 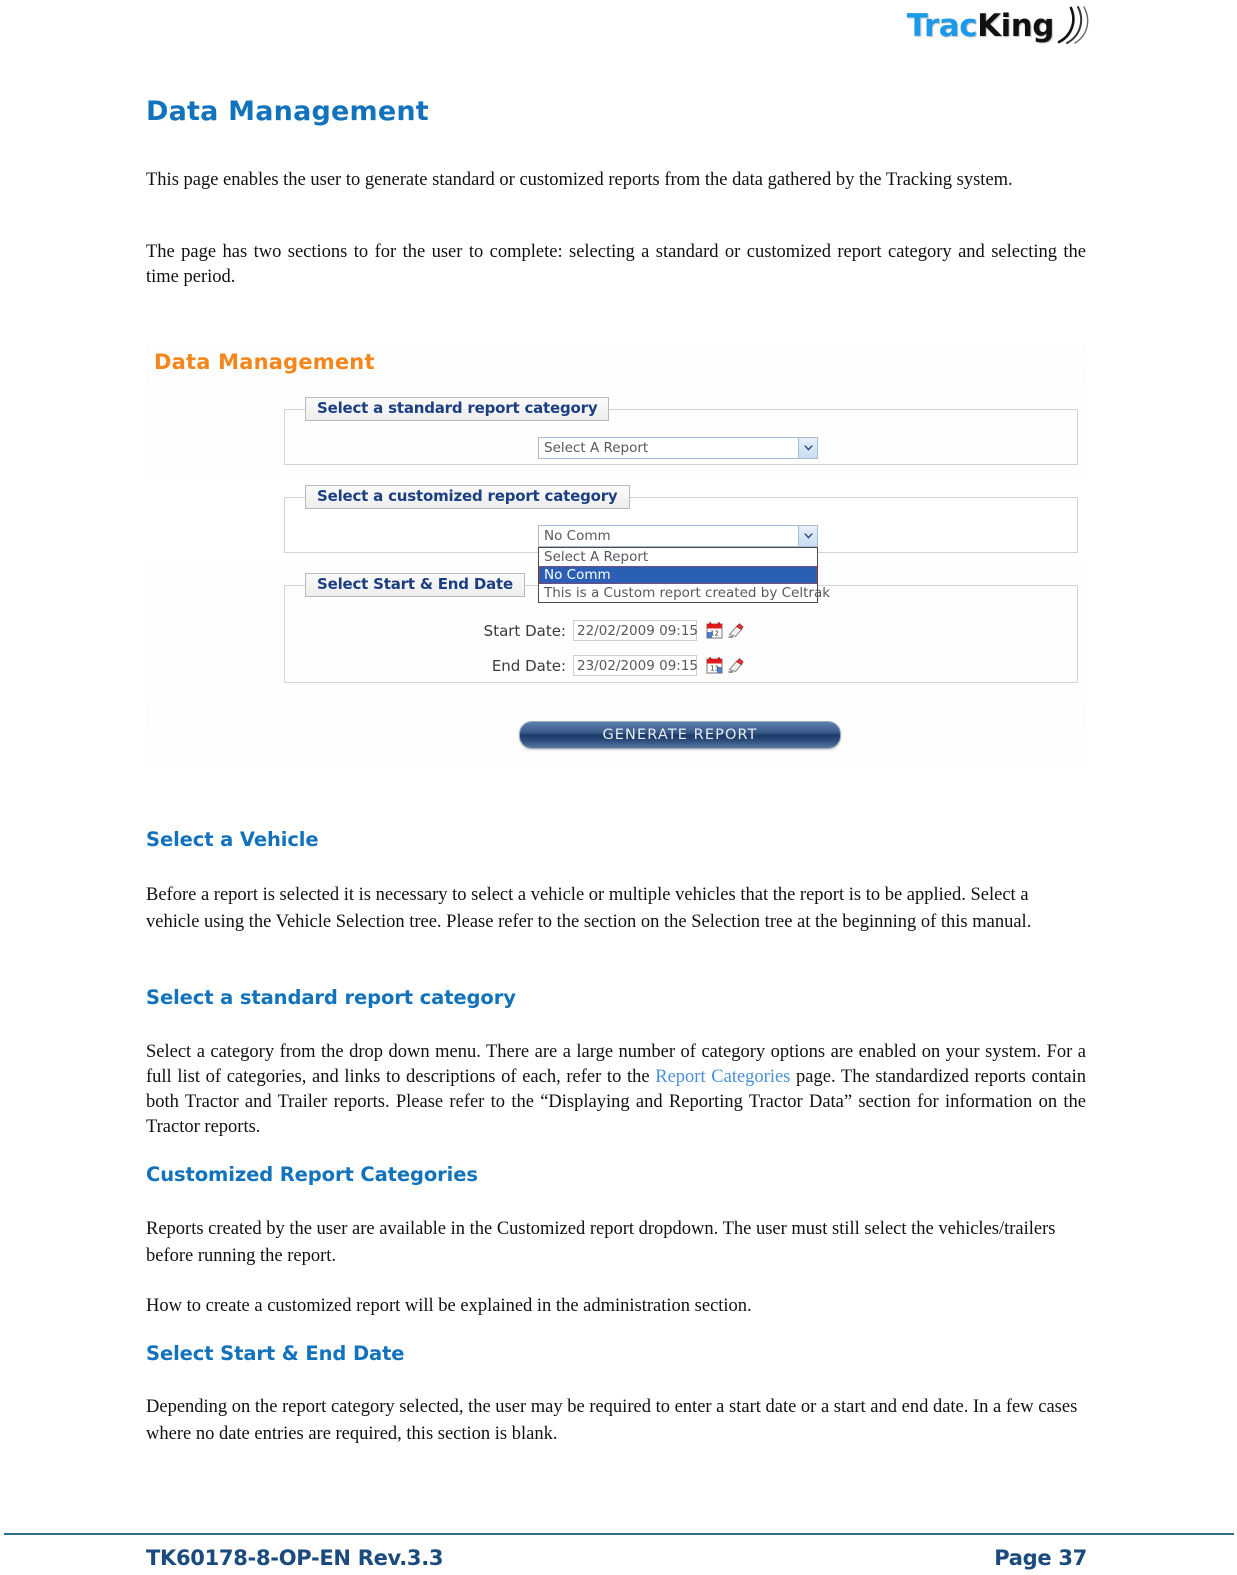 What do you see at coordinates (725, 665) in the screenshot?
I see `end-date-icons: 13` at bounding box center [725, 665].